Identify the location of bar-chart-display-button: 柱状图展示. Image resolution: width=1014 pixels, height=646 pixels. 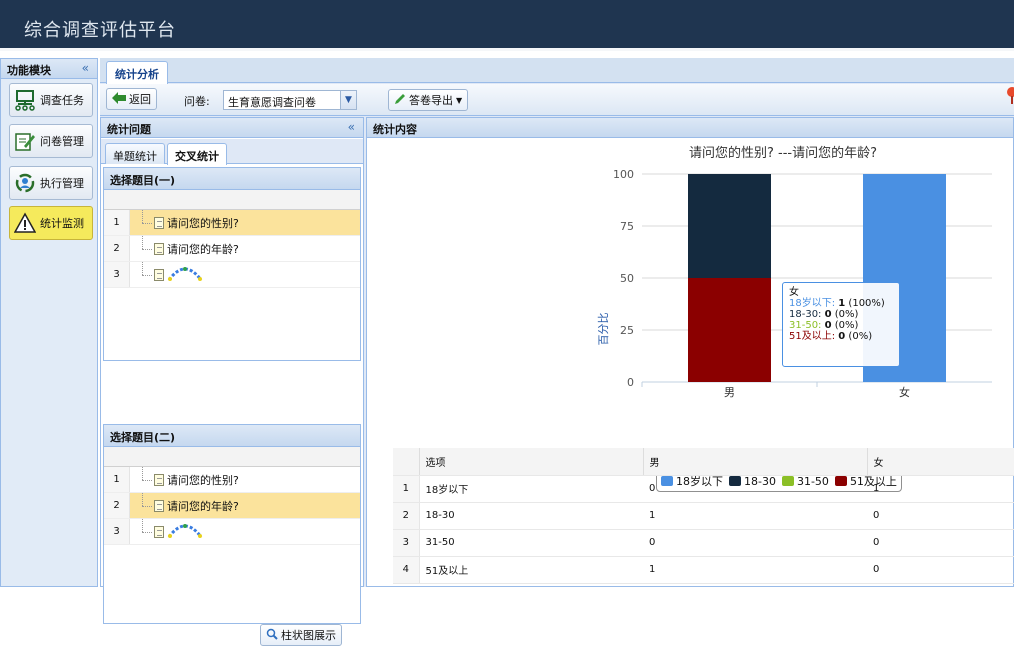
(301, 635).